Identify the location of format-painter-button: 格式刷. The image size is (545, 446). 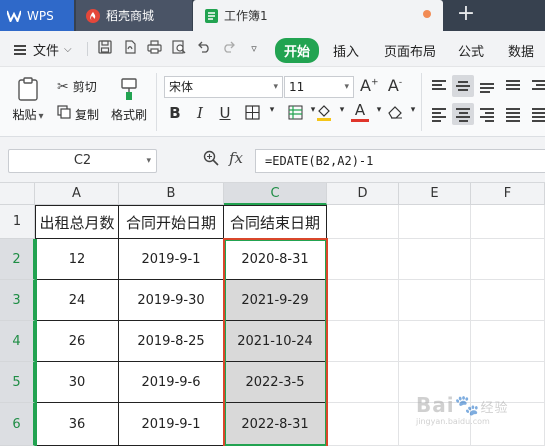
(129, 100).